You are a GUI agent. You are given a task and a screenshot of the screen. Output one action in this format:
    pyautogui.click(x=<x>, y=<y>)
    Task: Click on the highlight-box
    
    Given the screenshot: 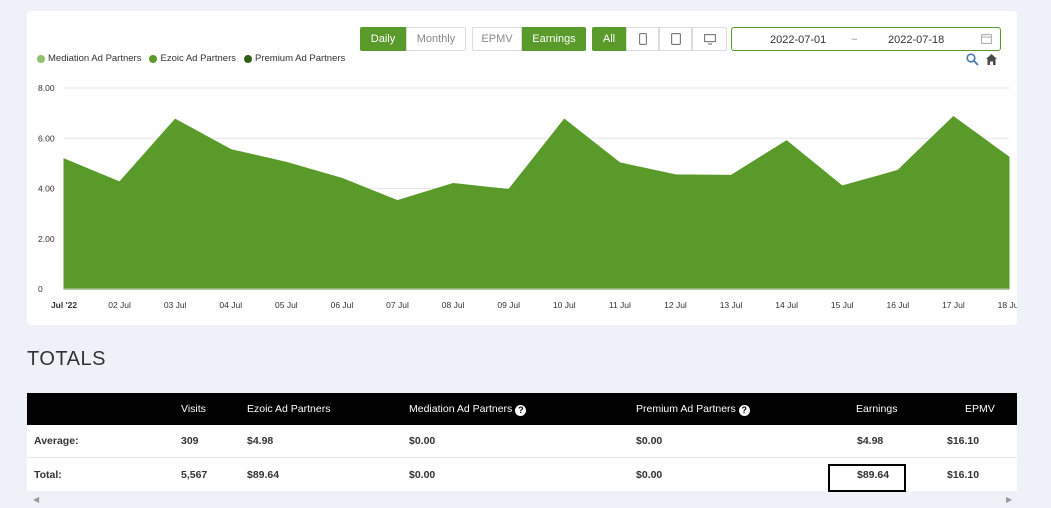 What is the action you would take?
    pyautogui.click(x=867, y=478)
    